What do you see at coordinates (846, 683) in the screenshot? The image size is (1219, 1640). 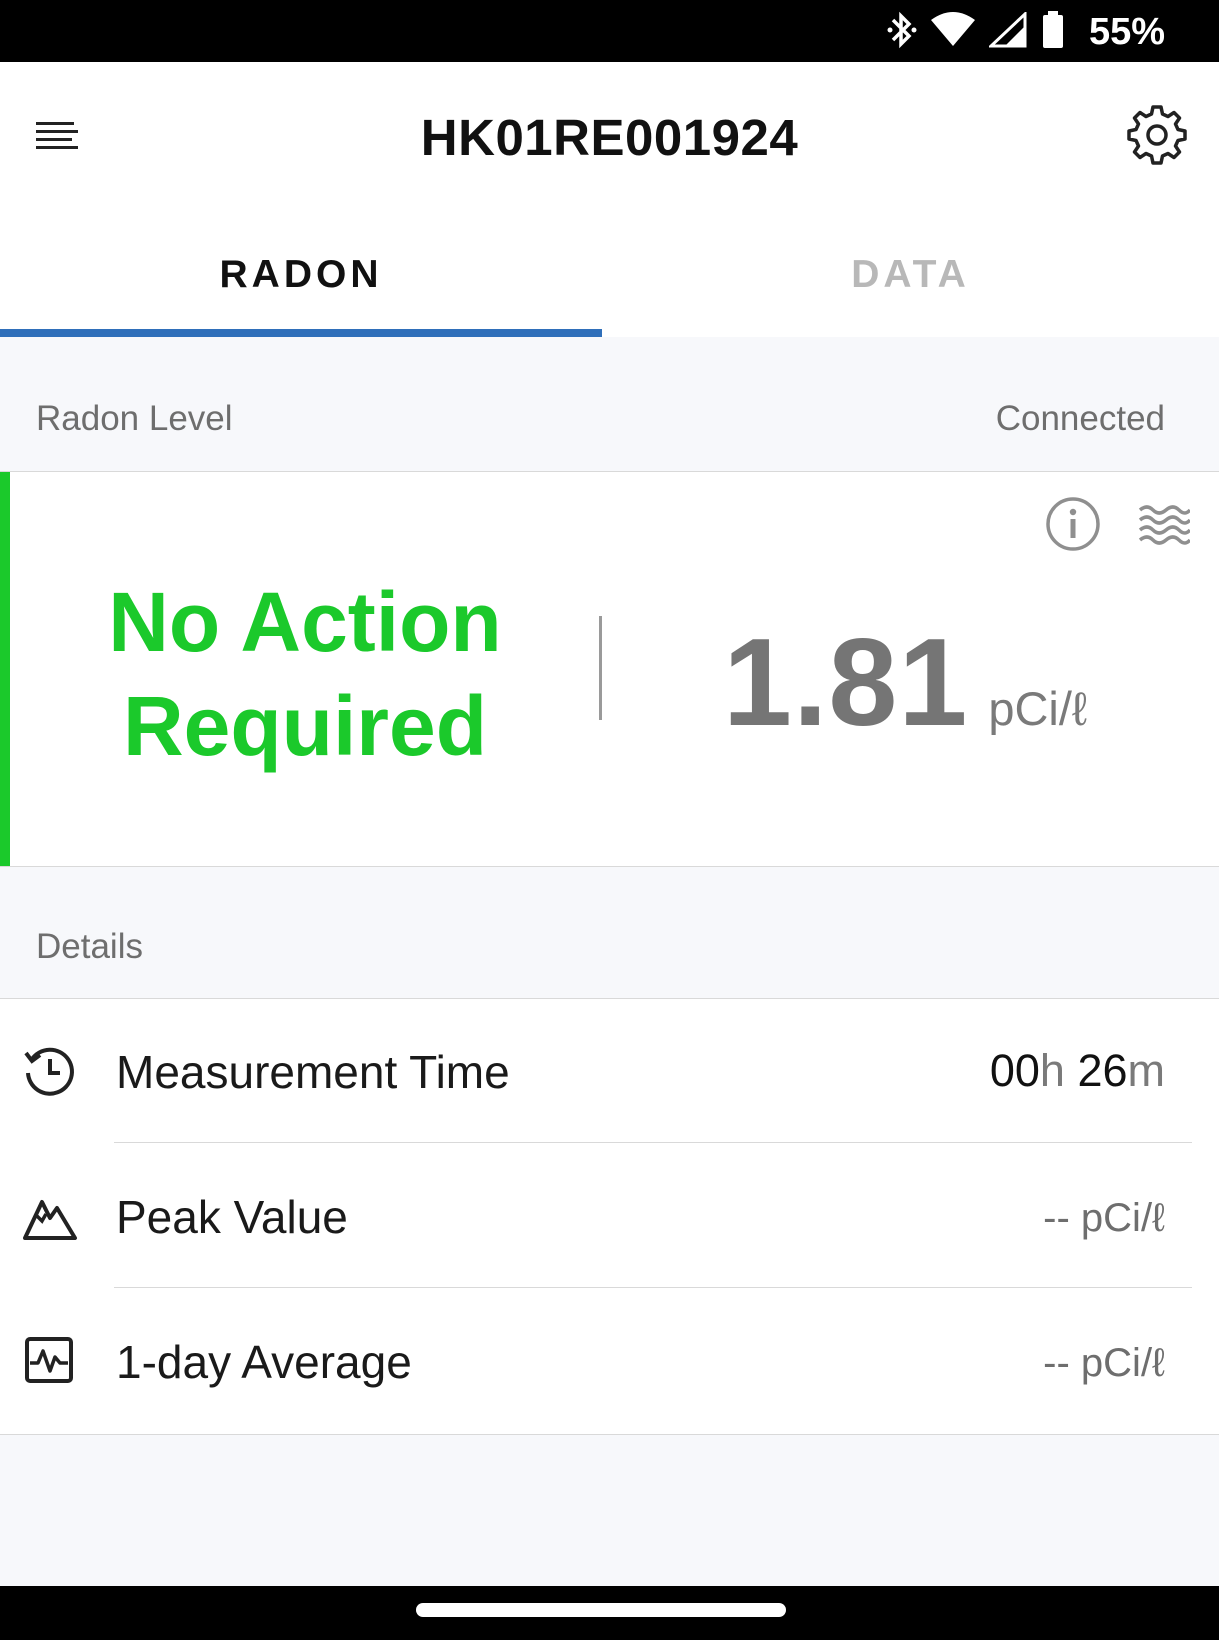 I see `radon-value: 1.81` at bounding box center [846, 683].